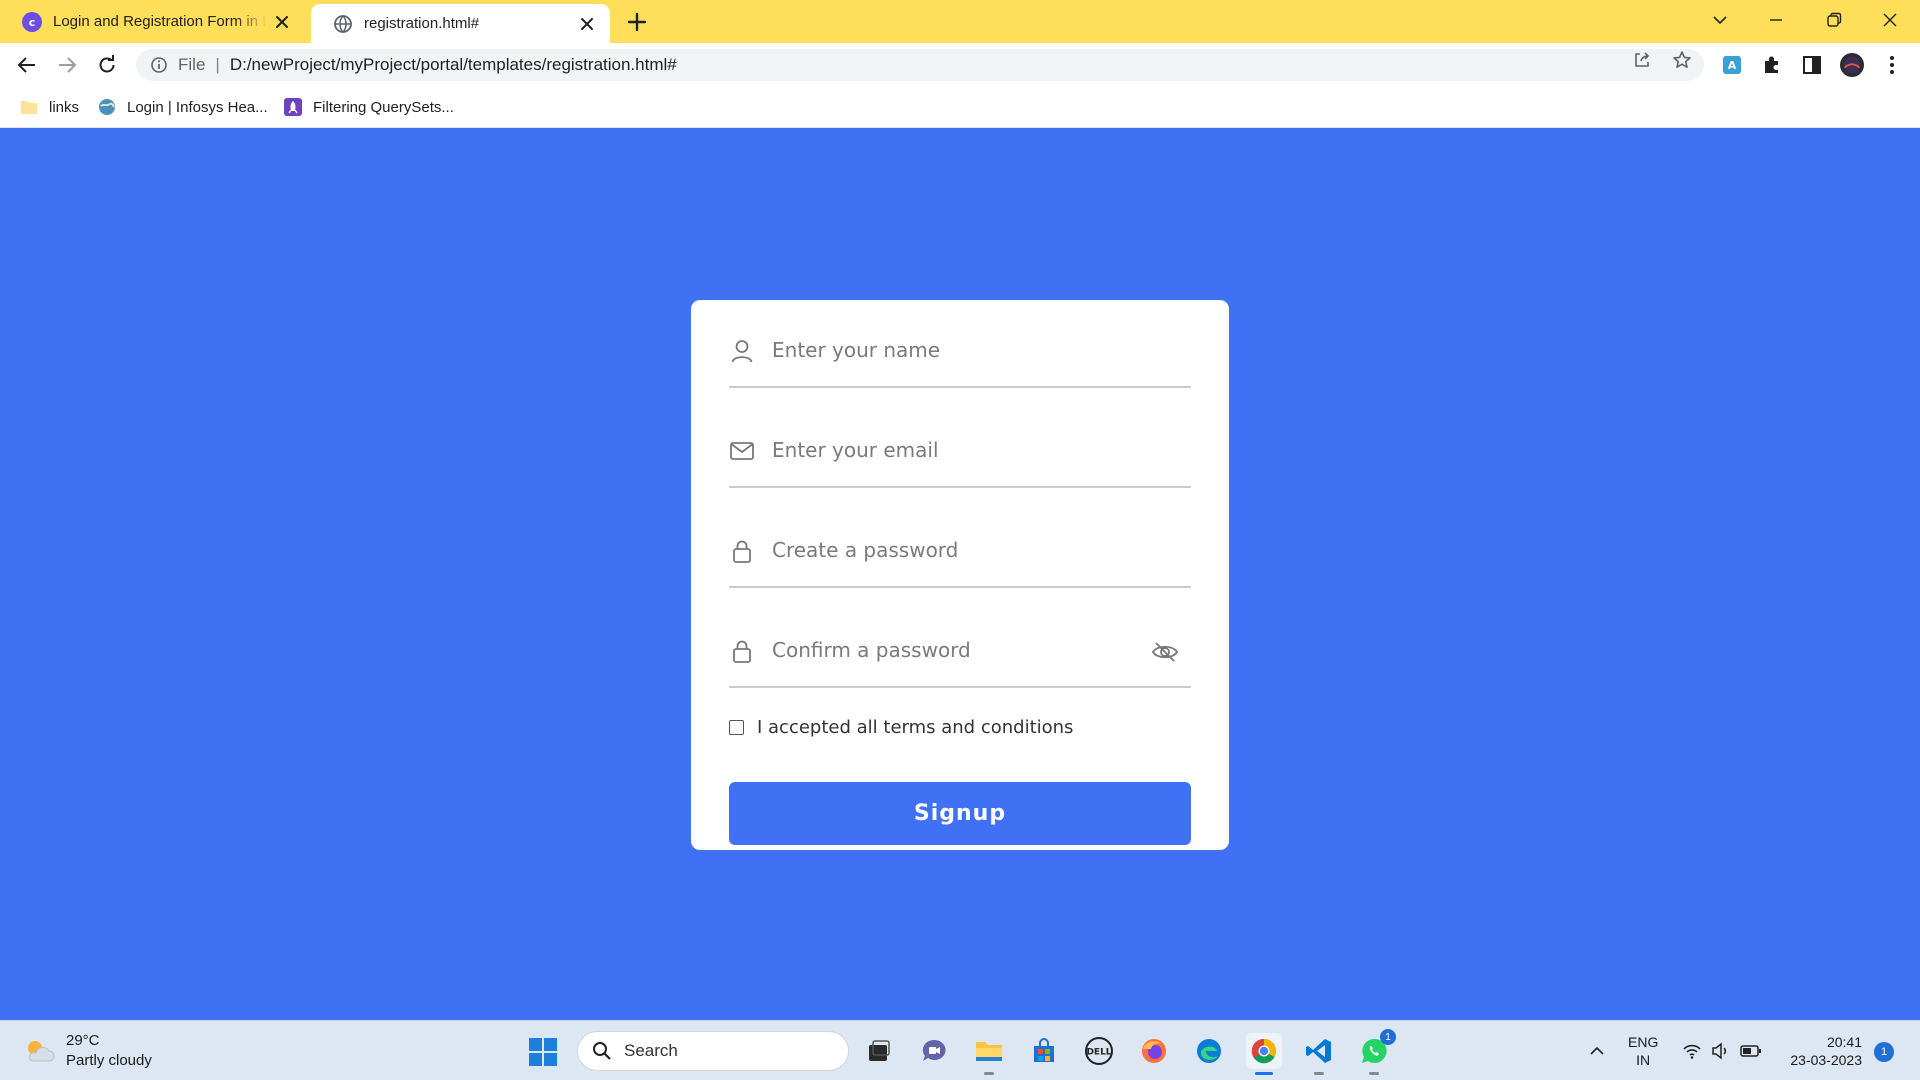  I want to click on close-window-button, so click(1890, 20).